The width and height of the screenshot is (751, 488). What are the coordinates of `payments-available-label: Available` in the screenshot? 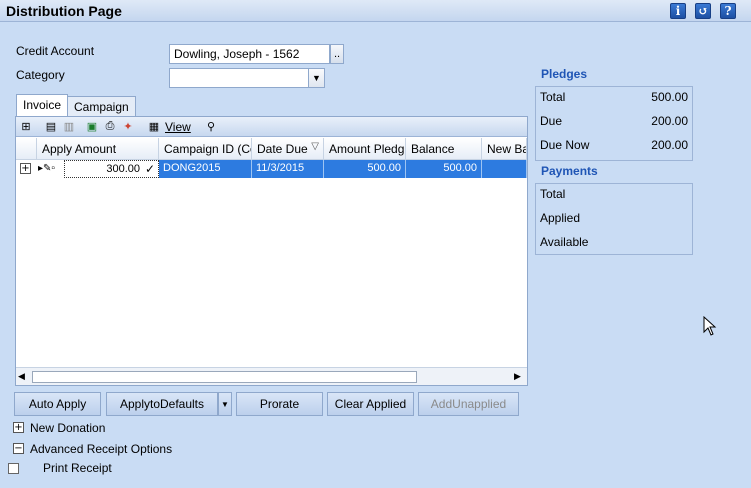 It's located at (564, 242).